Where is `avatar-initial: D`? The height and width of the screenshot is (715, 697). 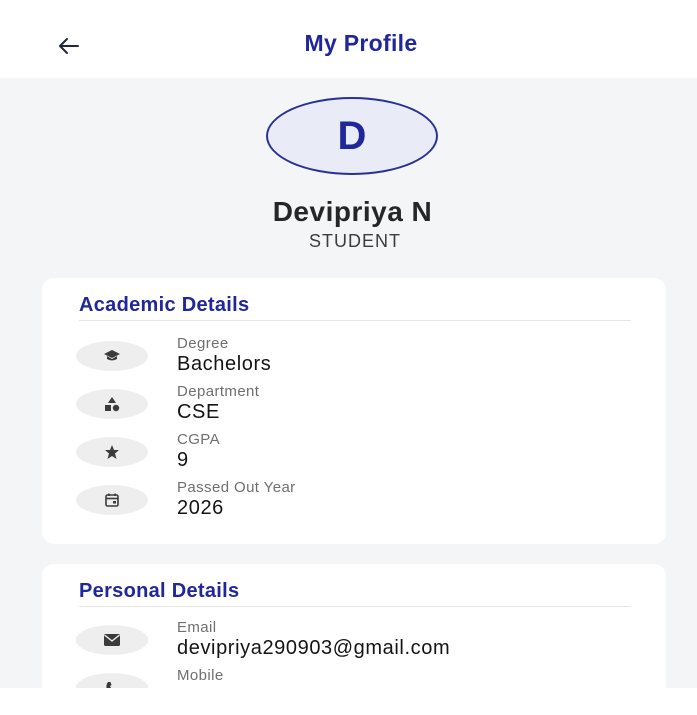 avatar-initial: D is located at coordinates (352, 135).